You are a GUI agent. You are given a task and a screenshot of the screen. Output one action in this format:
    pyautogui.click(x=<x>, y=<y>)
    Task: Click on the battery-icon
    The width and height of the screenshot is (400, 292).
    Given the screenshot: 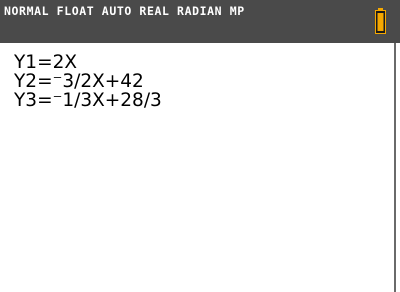 What is the action you would take?
    pyautogui.click(x=380, y=21)
    